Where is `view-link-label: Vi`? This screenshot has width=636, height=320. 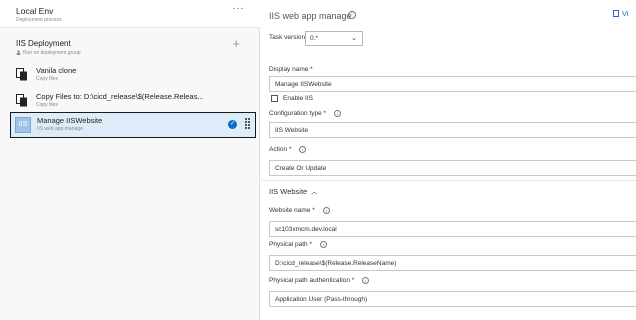 view-link-label: Vi is located at coordinates (625, 13).